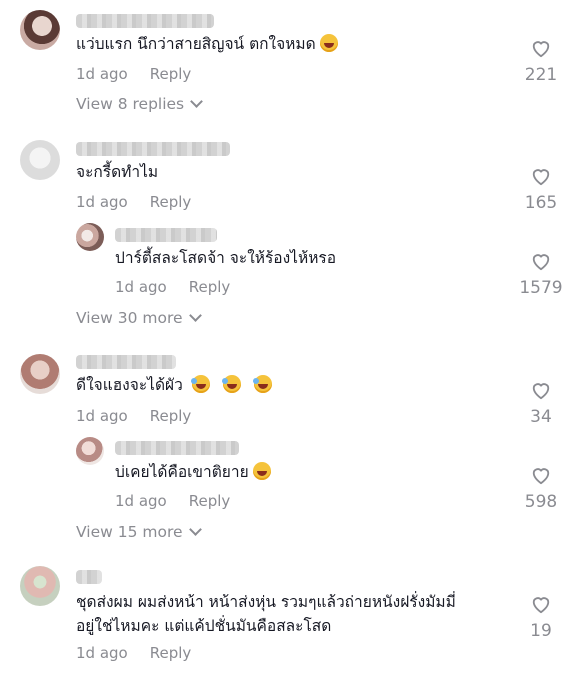  Describe the element at coordinates (174, 385) in the screenshot. I see `comment-text: ดีใจแฮงจะได้ผัว` at that location.